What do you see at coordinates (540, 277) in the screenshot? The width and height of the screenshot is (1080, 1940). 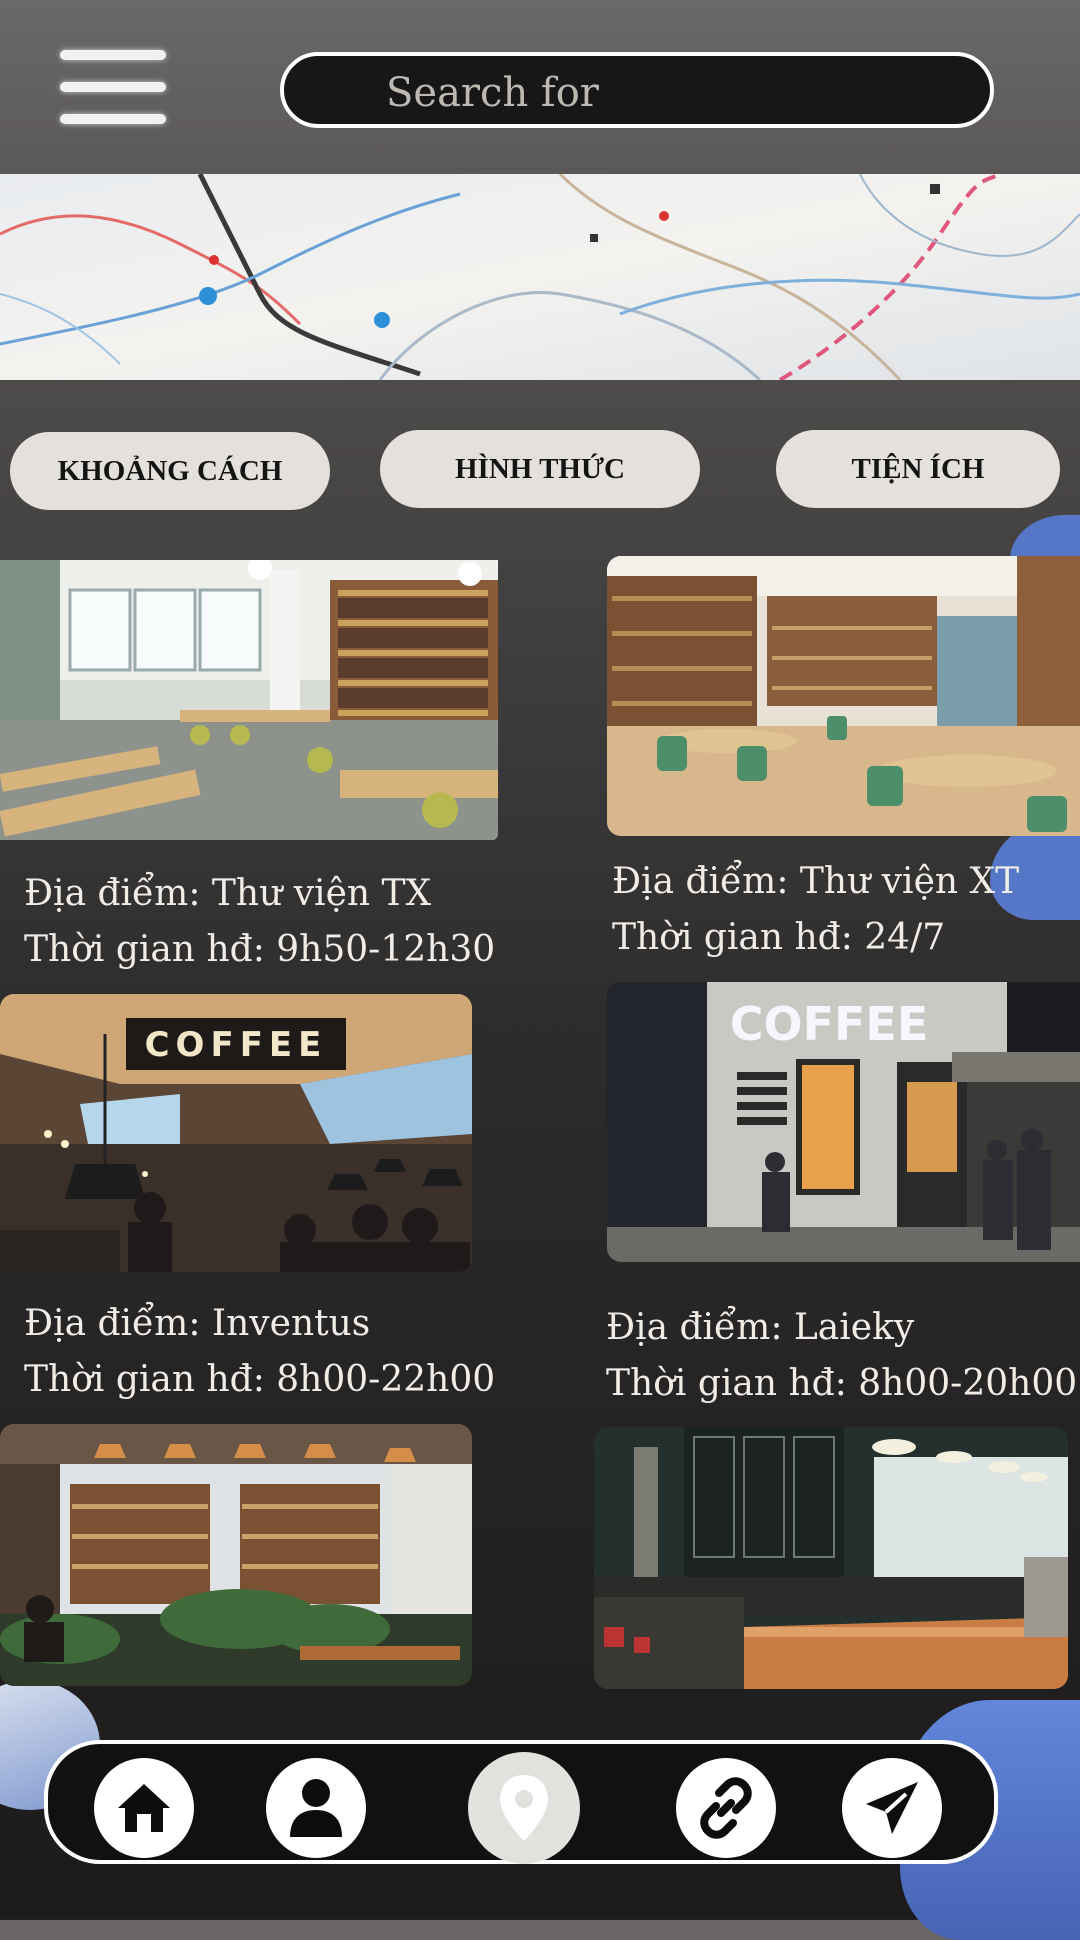 I see `map-banner` at bounding box center [540, 277].